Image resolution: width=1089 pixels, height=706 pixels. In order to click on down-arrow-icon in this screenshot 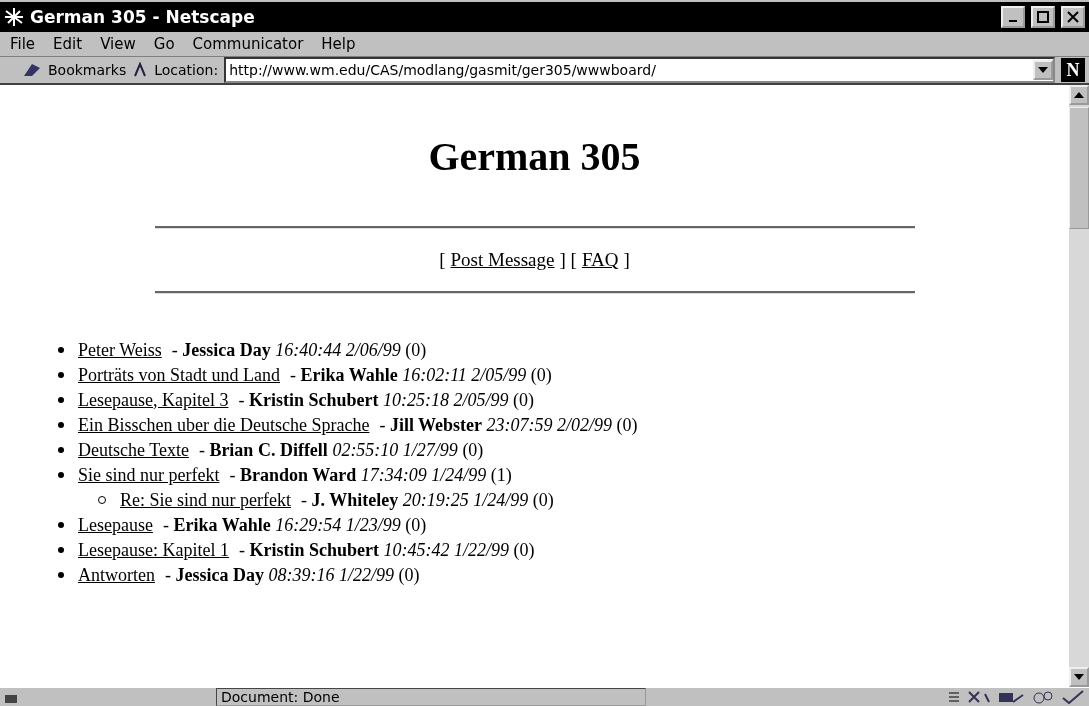, I will do `click(1079, 677)`.